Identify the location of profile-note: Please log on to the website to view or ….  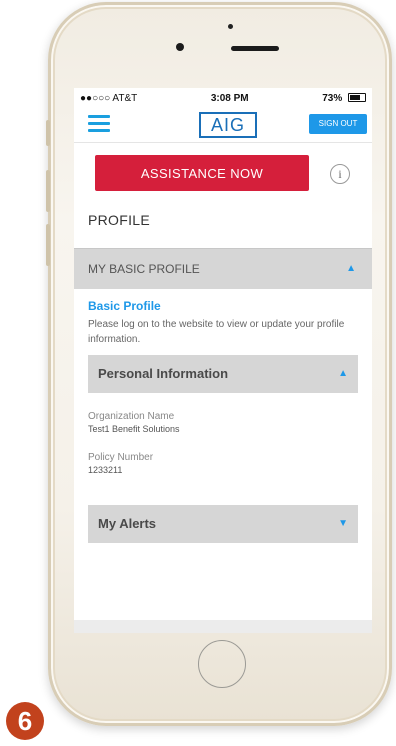
(216, 332).